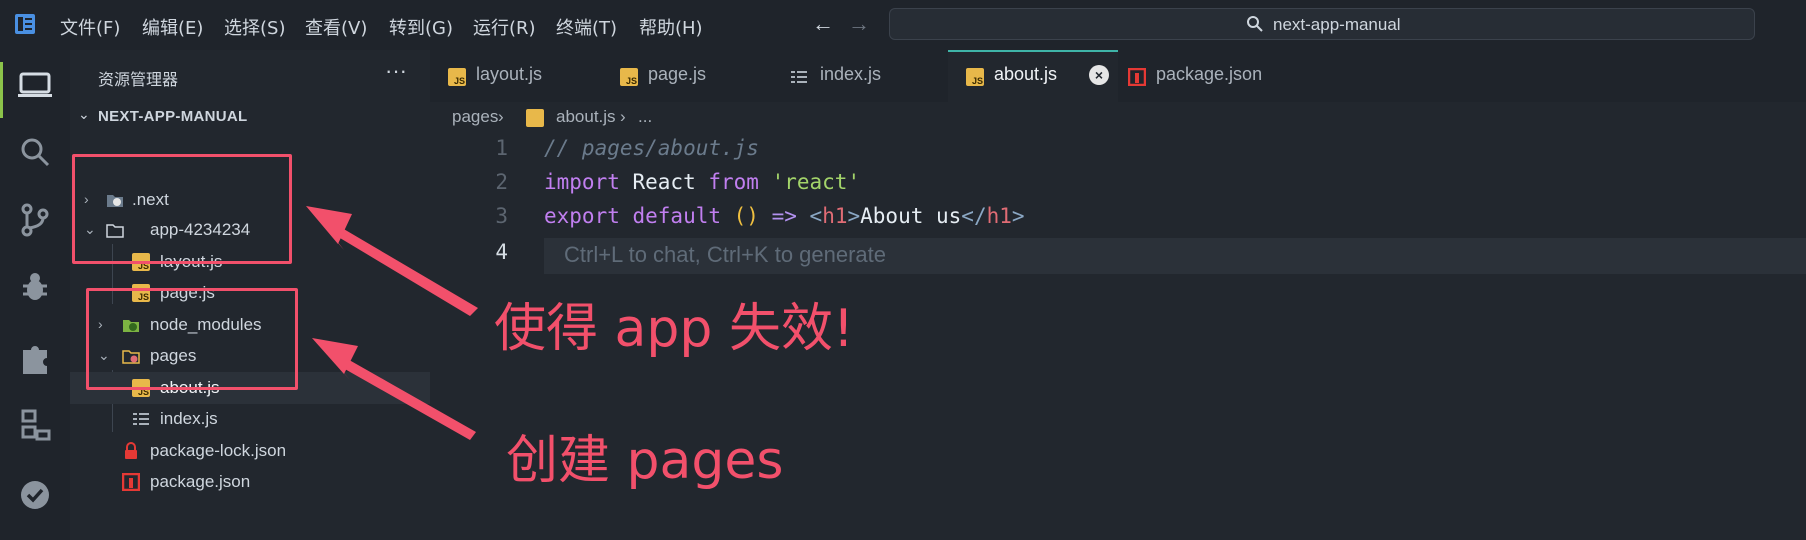 Image resolution: width=1806 pixels, height=540 pixels. I want to click on tree-item-package-json: package.json, so click(250, 482).